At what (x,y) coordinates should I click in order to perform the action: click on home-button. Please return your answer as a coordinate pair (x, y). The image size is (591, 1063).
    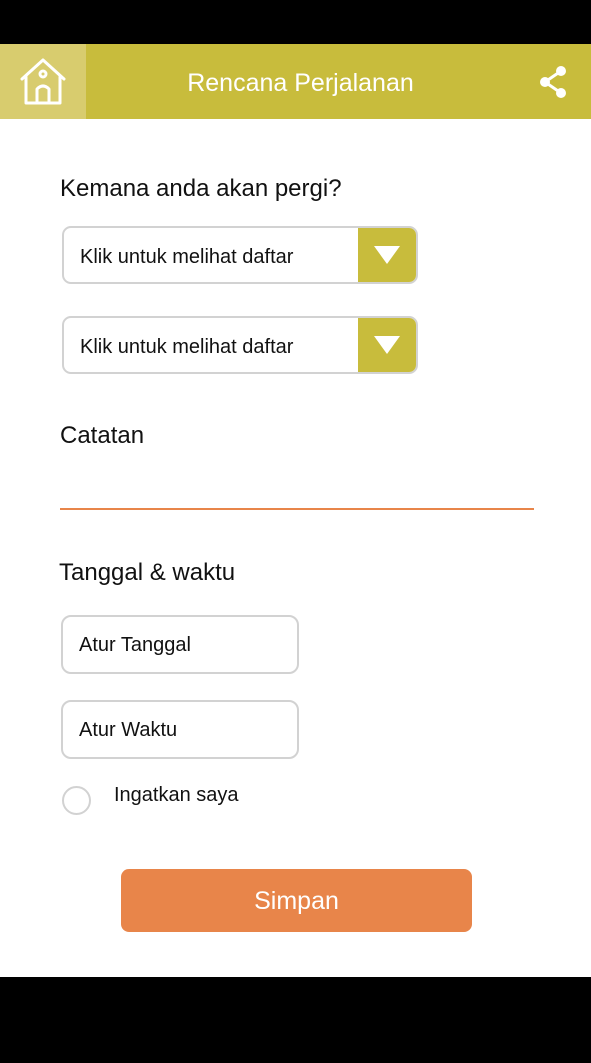
    Looking at the image, I should click on (43, 81).